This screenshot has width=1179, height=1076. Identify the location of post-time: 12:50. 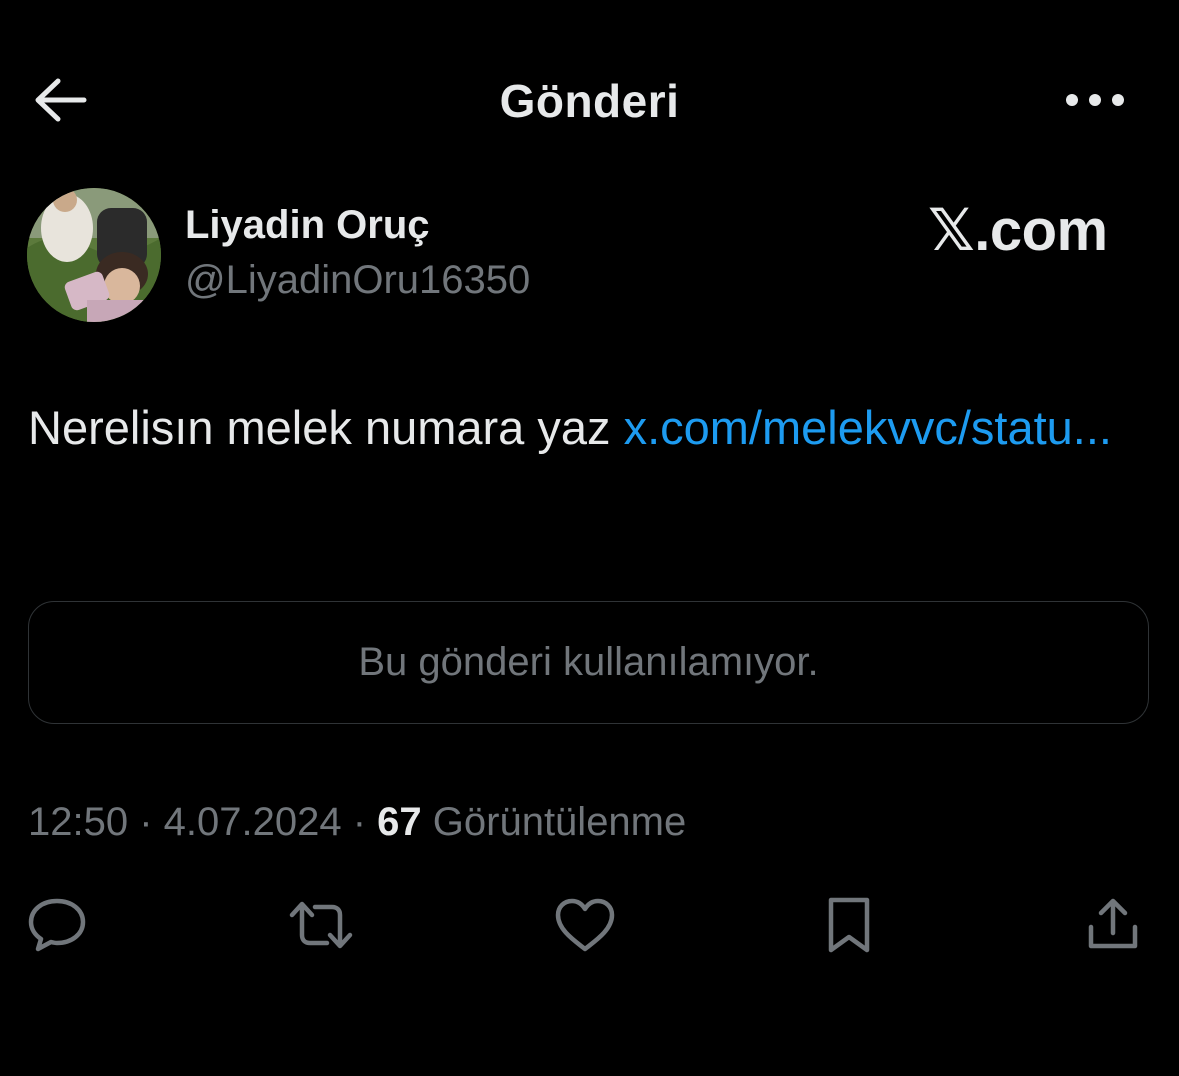
(78, 822).